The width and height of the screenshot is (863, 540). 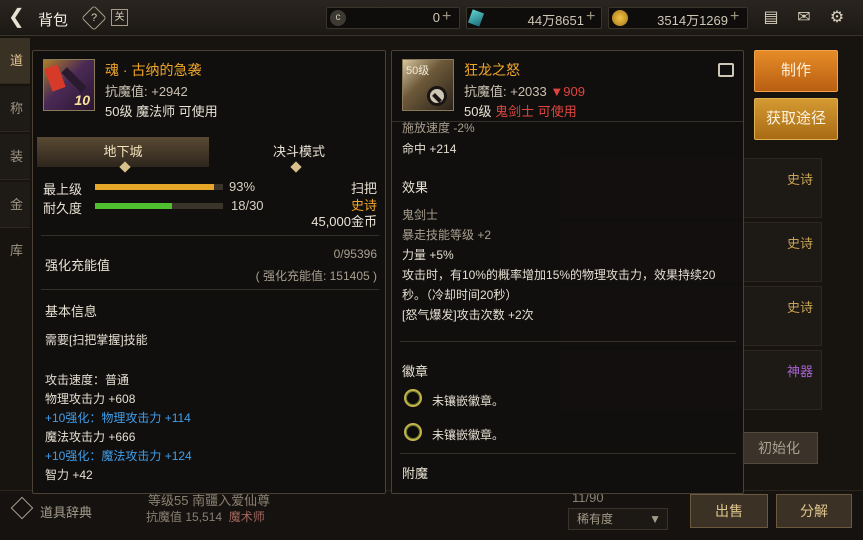 I want to click on effect-line: 暴走技能等级 +2, so click(x=447, y=235).